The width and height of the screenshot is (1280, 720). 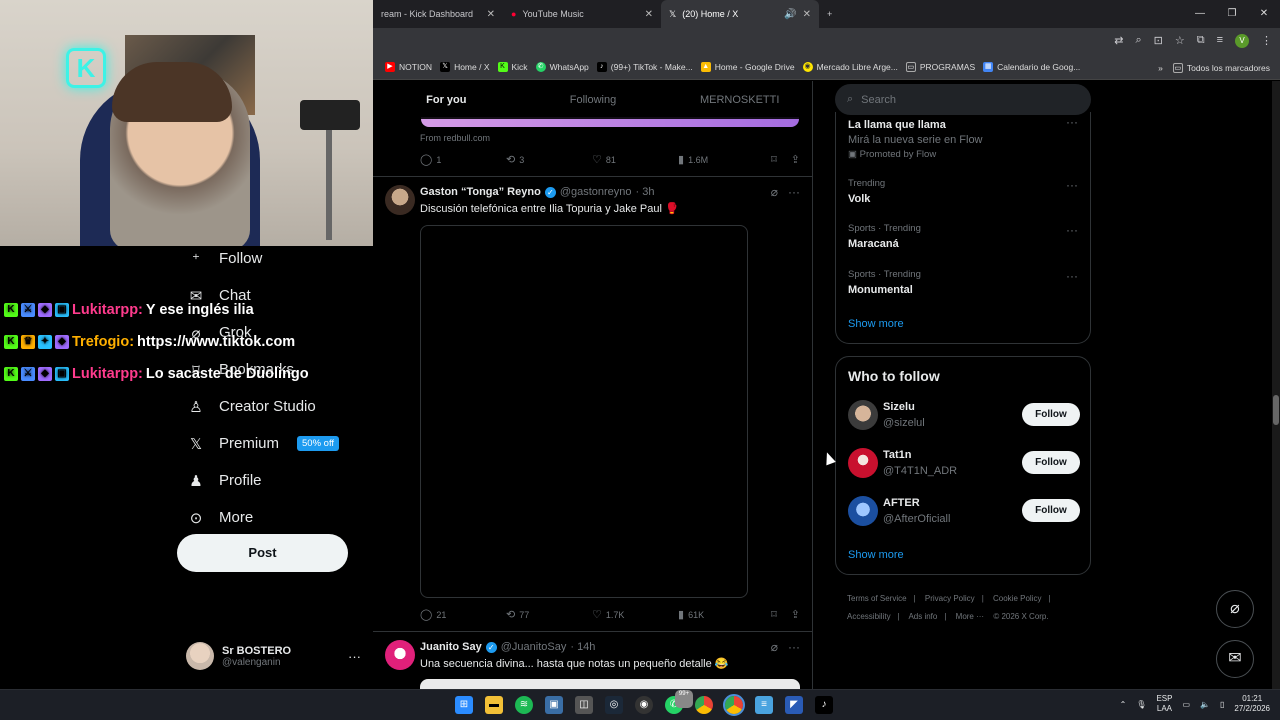 I want to click on install-icon: ⊡, so click(x=1158, y=41).